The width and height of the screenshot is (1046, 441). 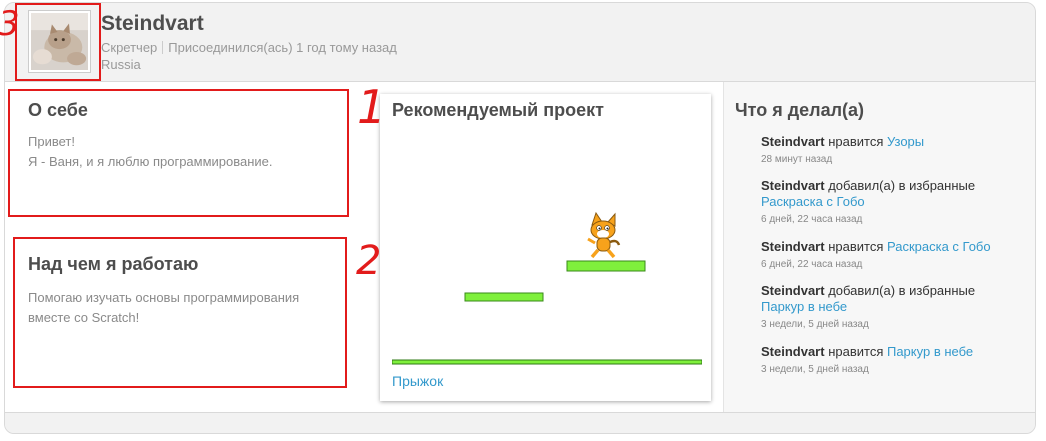 I want to click on username: Steindvart, so click(x=152, y=23).